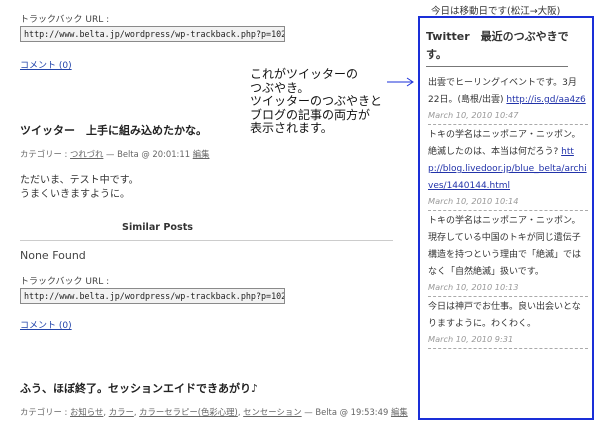 This screenshot has height=428, width=600. What do you see at coordinates (86, 412) in the screenshot?
I see `category-link: お知らせ` at bounding box center [86, 412].